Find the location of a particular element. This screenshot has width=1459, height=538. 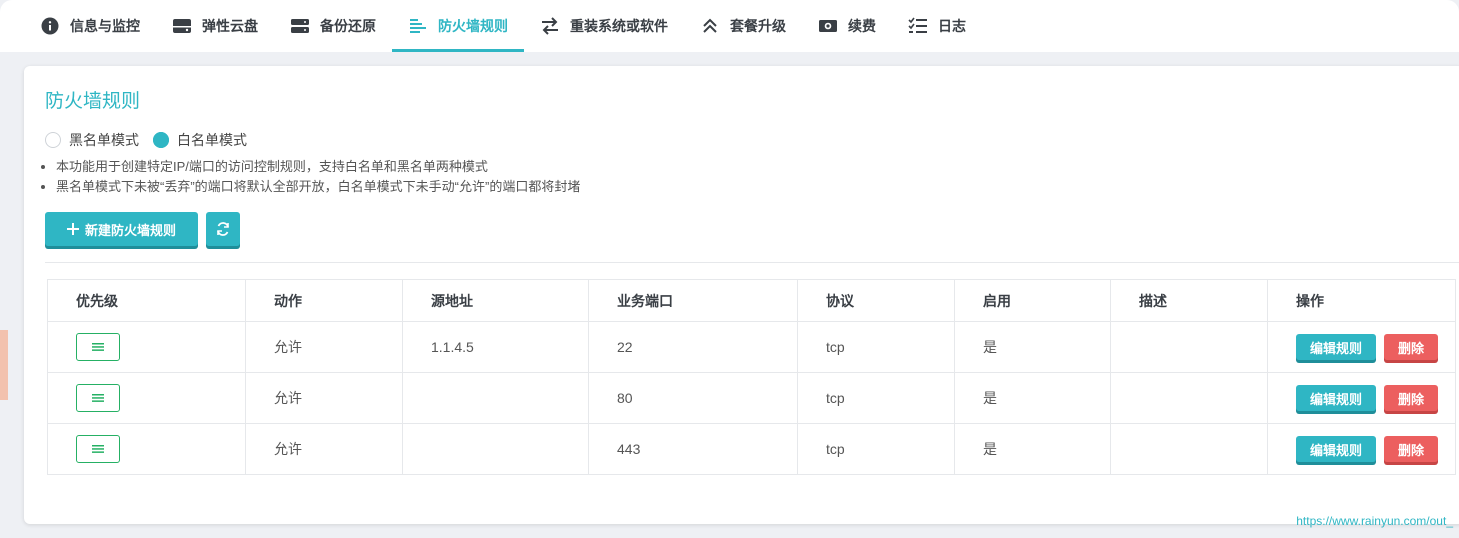

new-rule-button: 新建防火墙规则 is located at coordinates (122, 229).